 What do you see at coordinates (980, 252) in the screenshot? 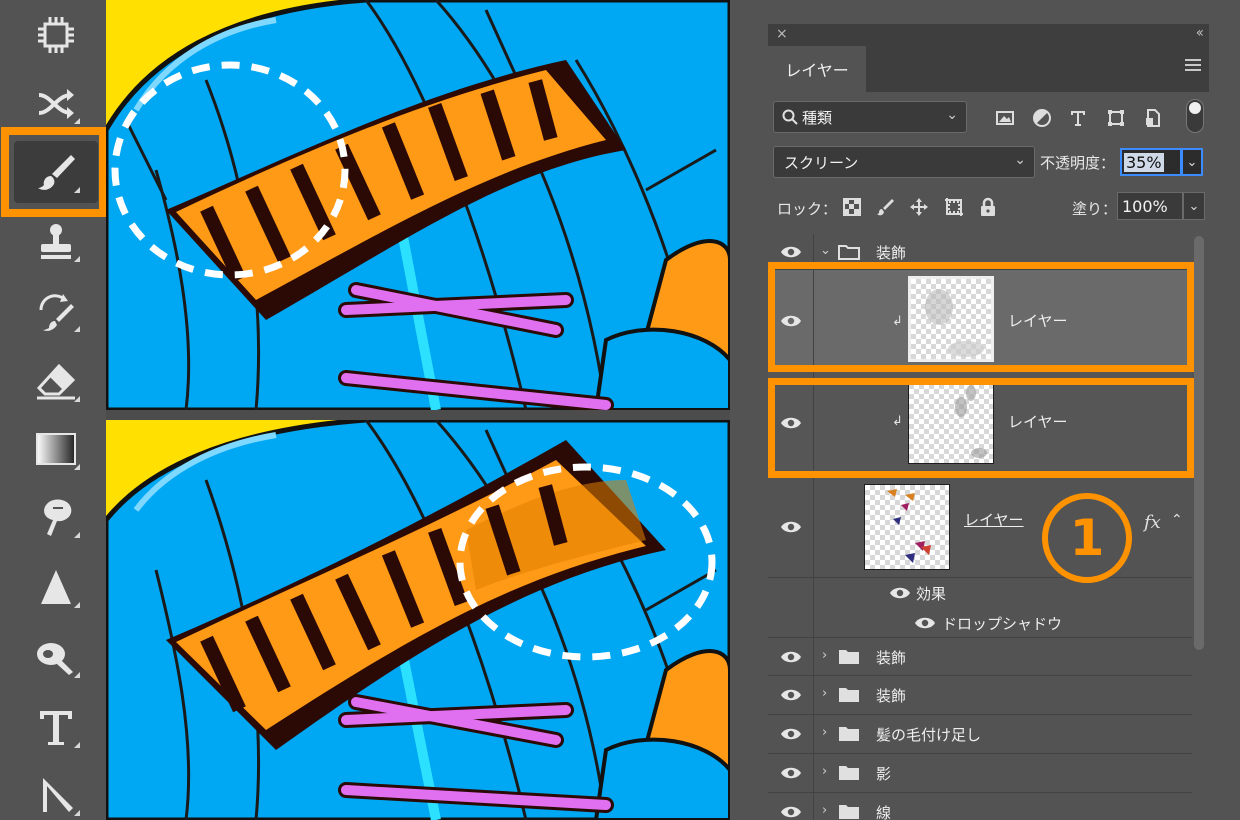
I see `layer-group-row: ⌄ 装飾` at bounding box center [980, 252].